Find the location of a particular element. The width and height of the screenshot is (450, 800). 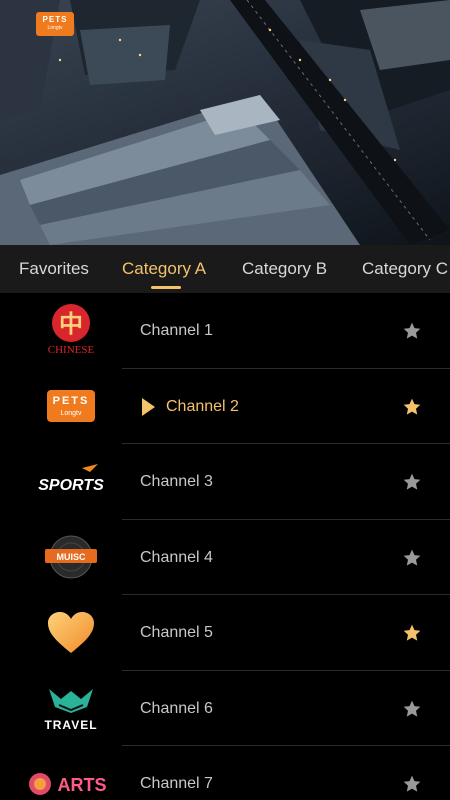

tab-category-c: Category C is located at coordinates (405, 269).